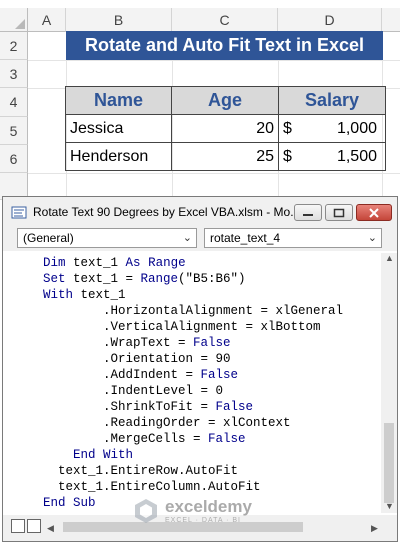  What do you see at coordinates (389, 258) in the screenshot?
I see `scroll-up-icon: ▲` at bounding box center [389, 258].